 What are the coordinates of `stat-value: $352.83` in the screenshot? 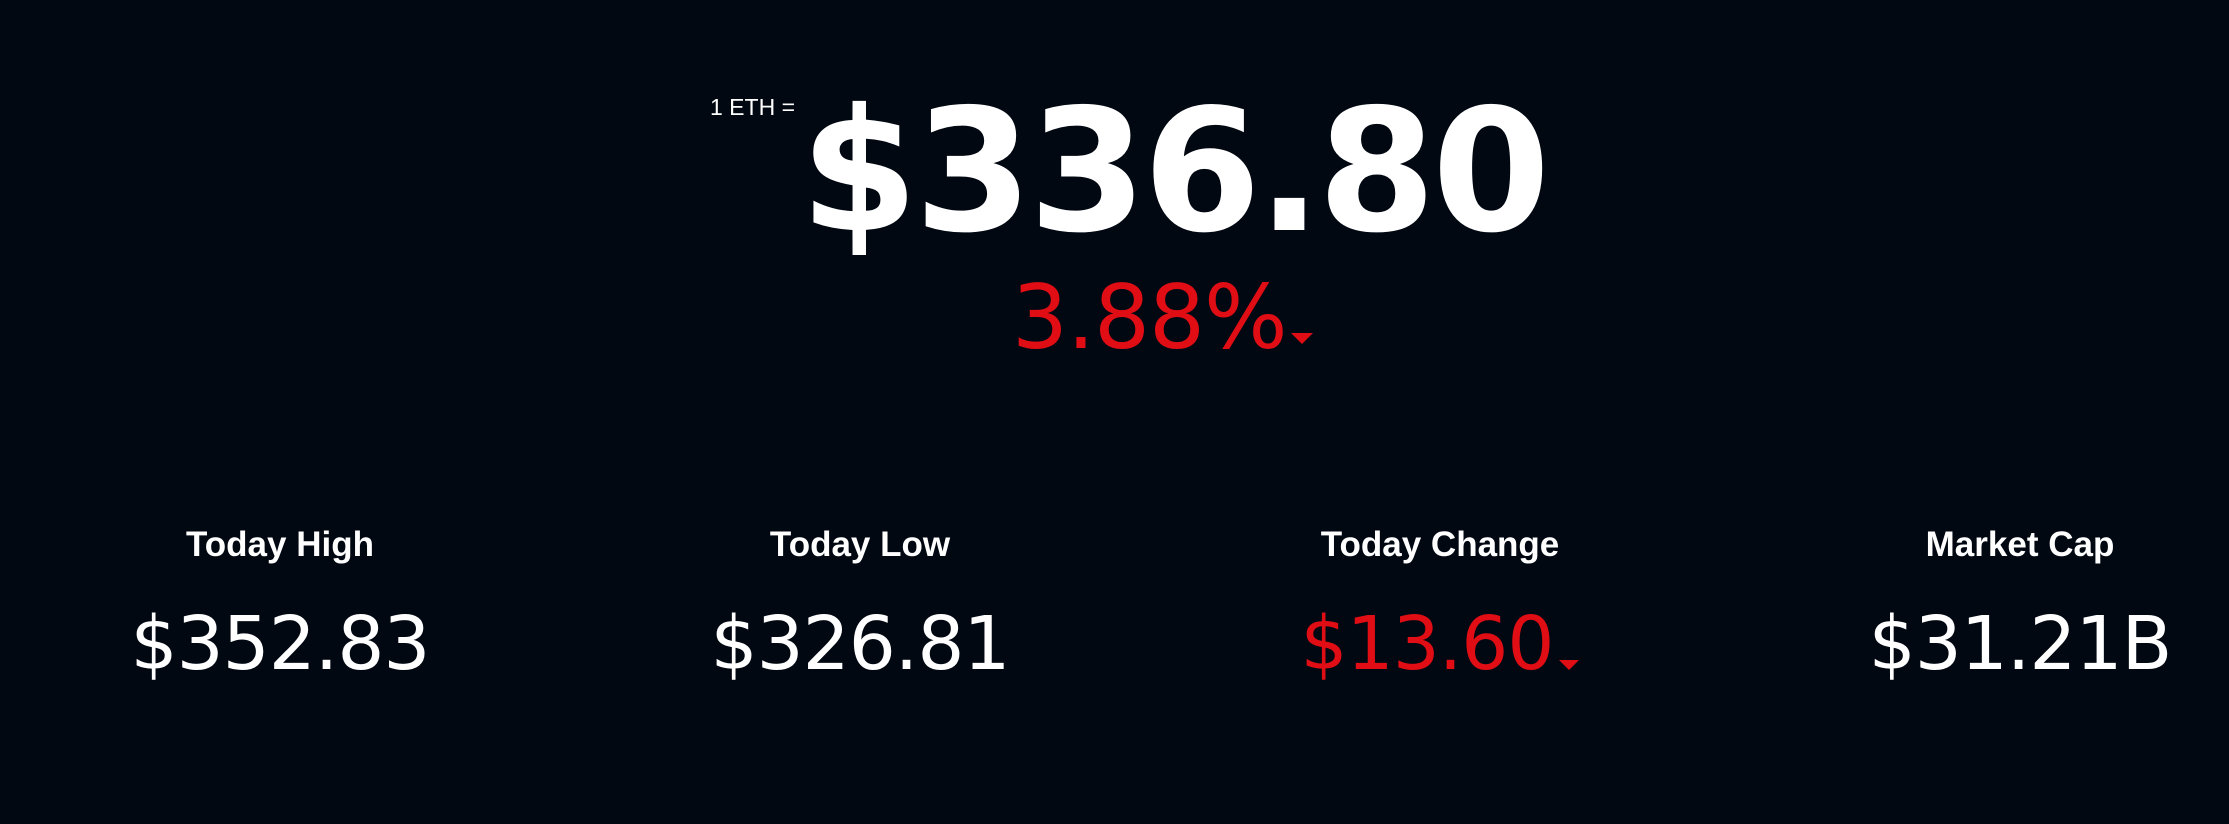 It's located at (280, 644).